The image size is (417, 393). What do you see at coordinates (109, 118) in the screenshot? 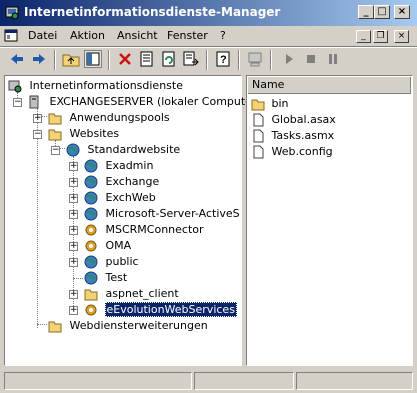
I see `tree-item-app-pools: Anwendungspools` at bounding box center [109, 118].